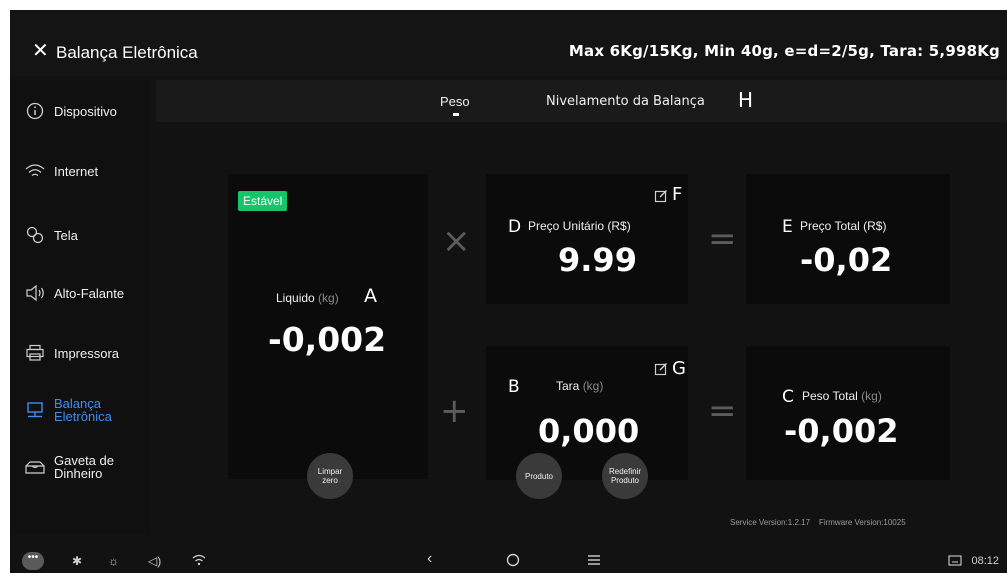 Image resolution: width=1007 pixels, height=573 pixels. What do you see at coordinates (85, 111) in the screenshot?
I see `sidebar-item-label: Dispositivo` at bounding box center [85, 111].